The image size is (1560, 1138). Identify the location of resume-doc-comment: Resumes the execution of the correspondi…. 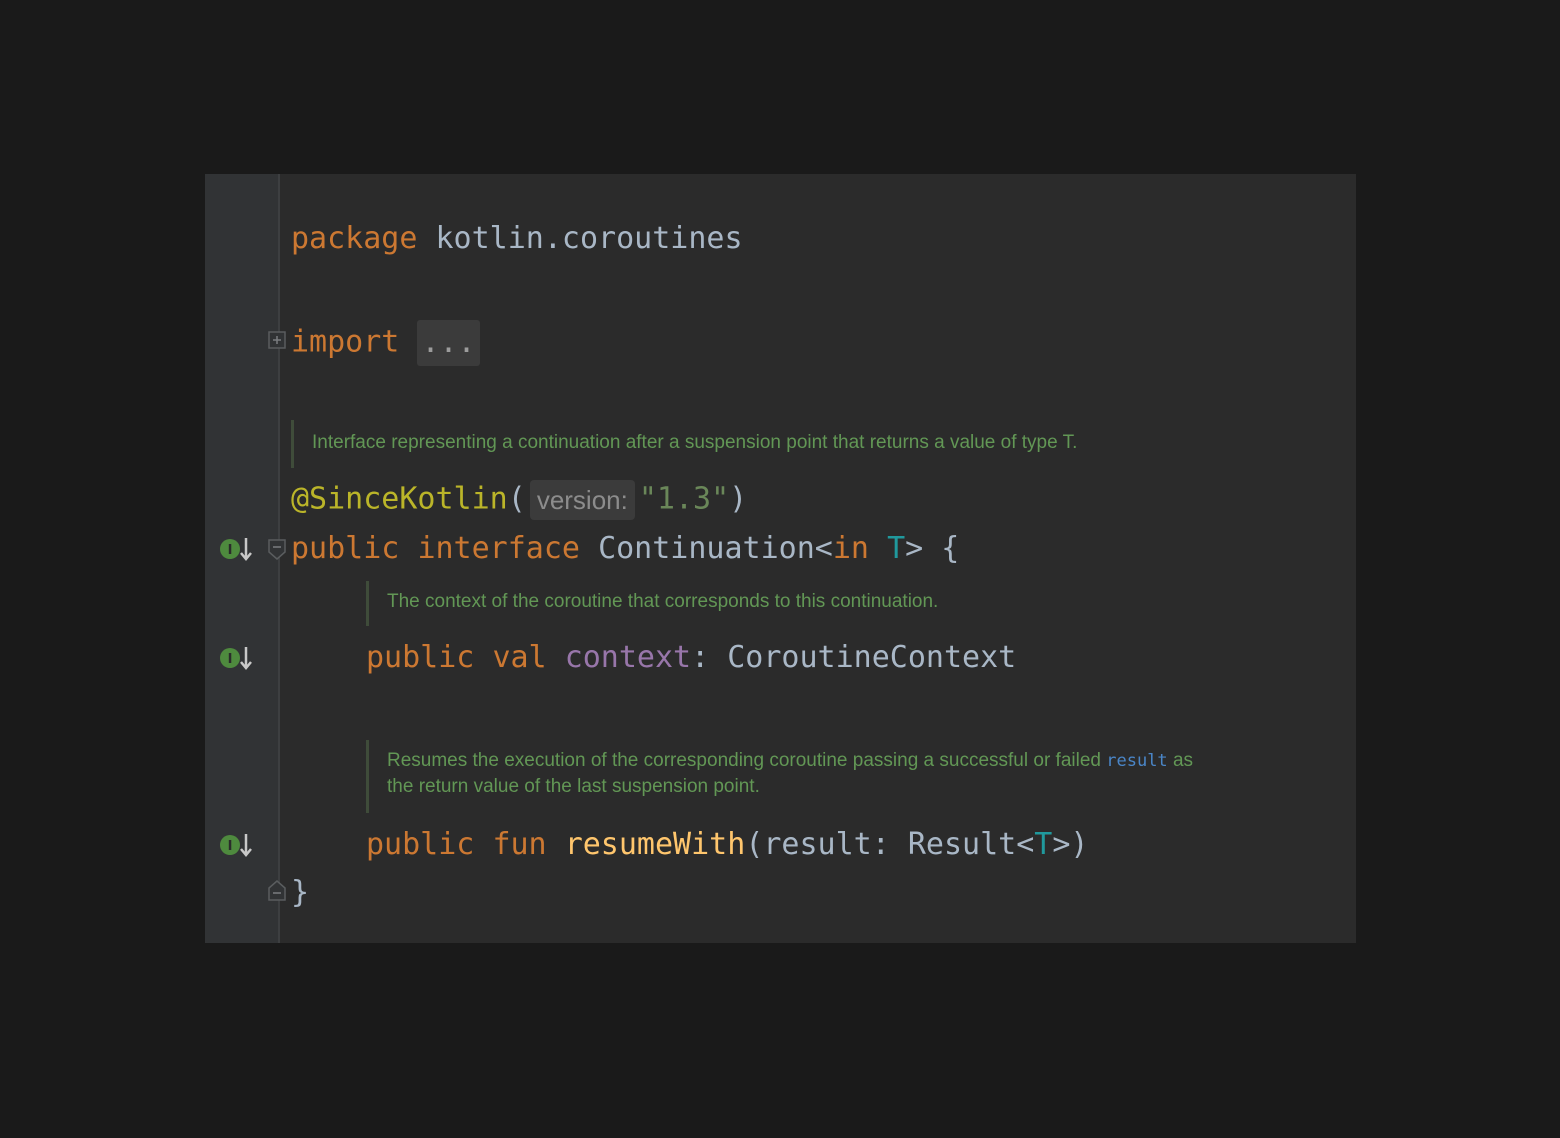
(779, 776).